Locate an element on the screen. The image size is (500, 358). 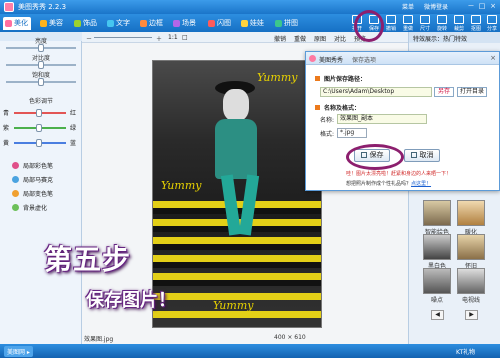
weibo-login-link: 微博登录 is located at coordinates (436, 7).